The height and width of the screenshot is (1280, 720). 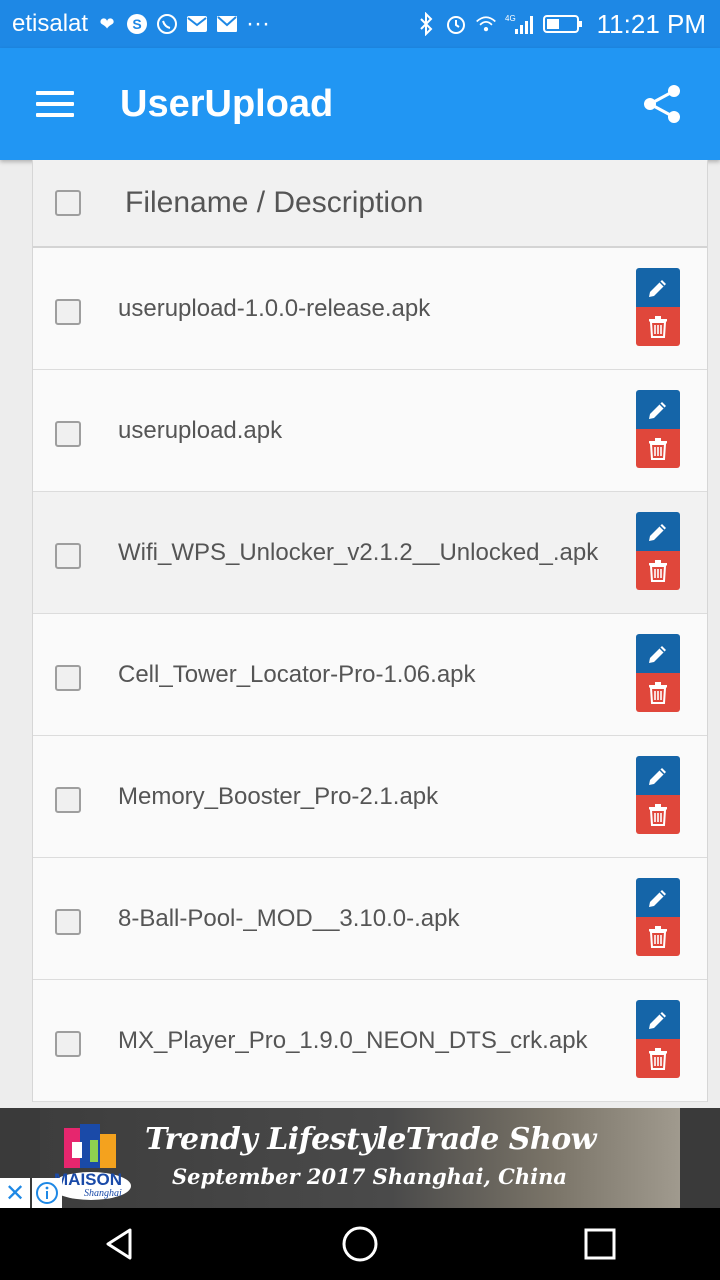 I want to click on table-row: Wifi_WPS_Unlocker_v2.1.2__Unlocked_.apk, so click(x=370, y=553).